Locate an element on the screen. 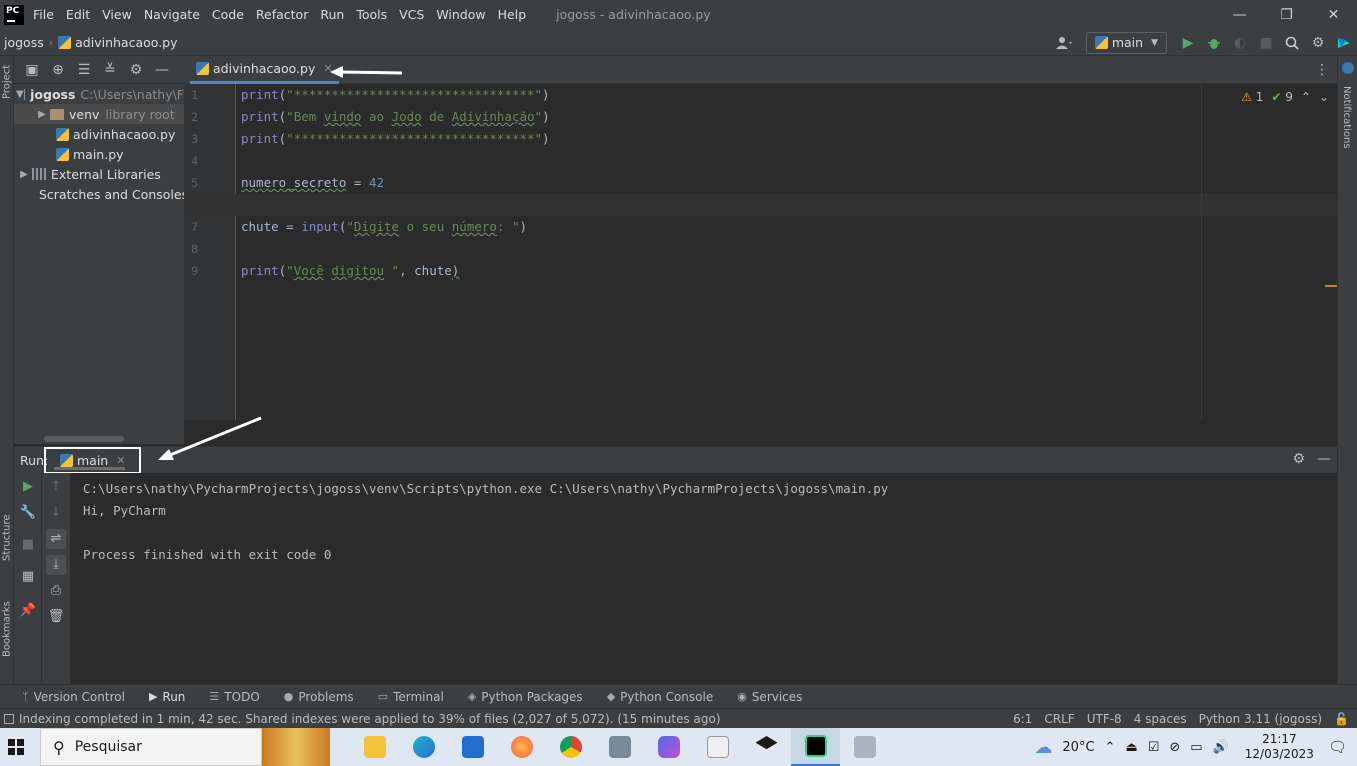 The image size is (1357, 766). tree-item-external-libraries: ▶ External Libraries is located at coordinates (99, 174).